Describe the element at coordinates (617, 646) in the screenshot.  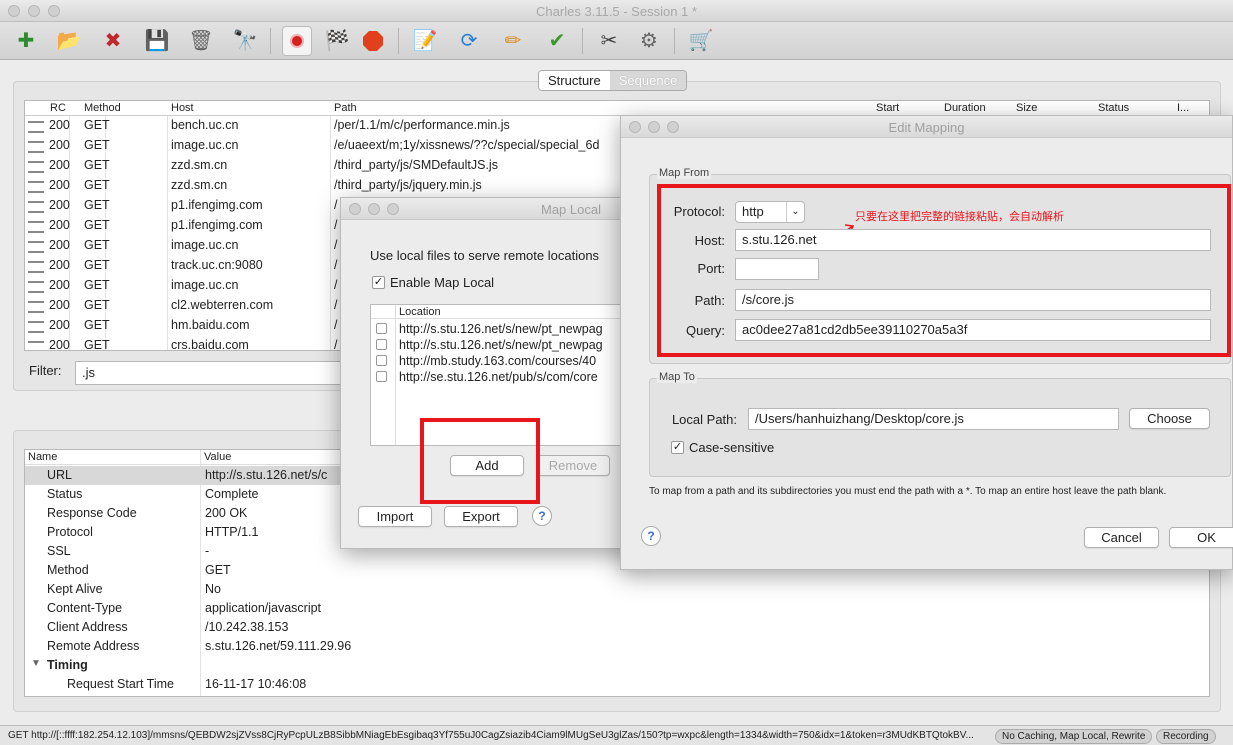
I see `property-row: Remote Address s.stu.126.net/59.111.29.96` at that location.